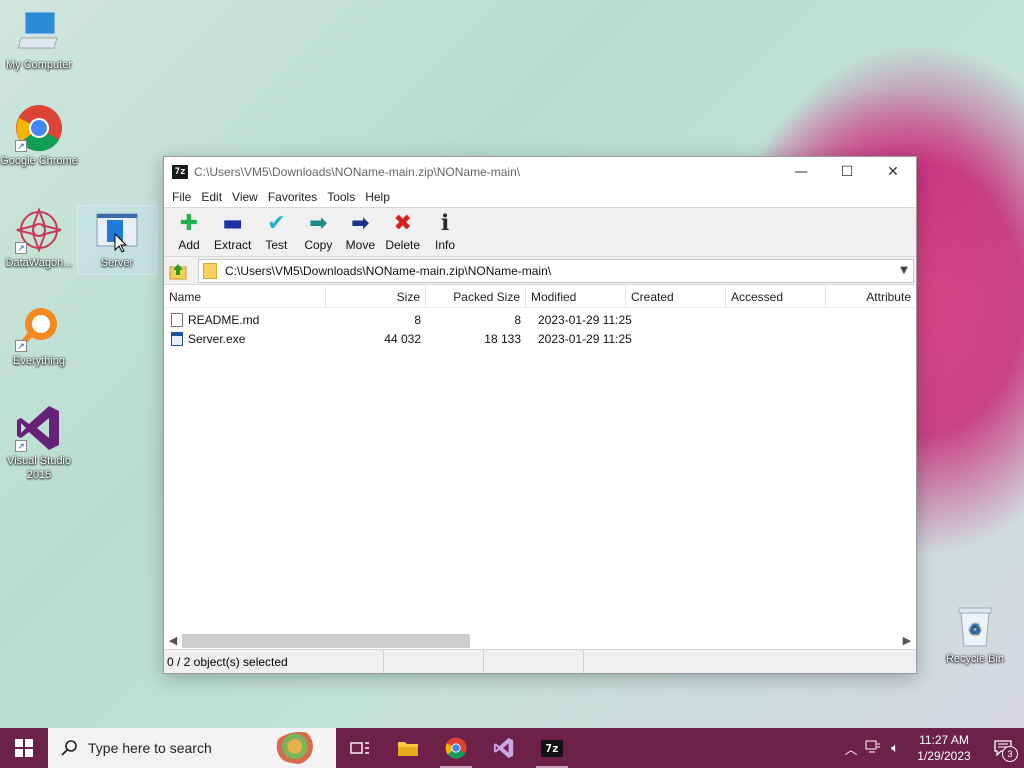 The width and height of the screenshot is (1024, 768). Describe the element at coordinates (39, 428) in the screenshot. I see `visual-studio-icon: ↗` at that location.